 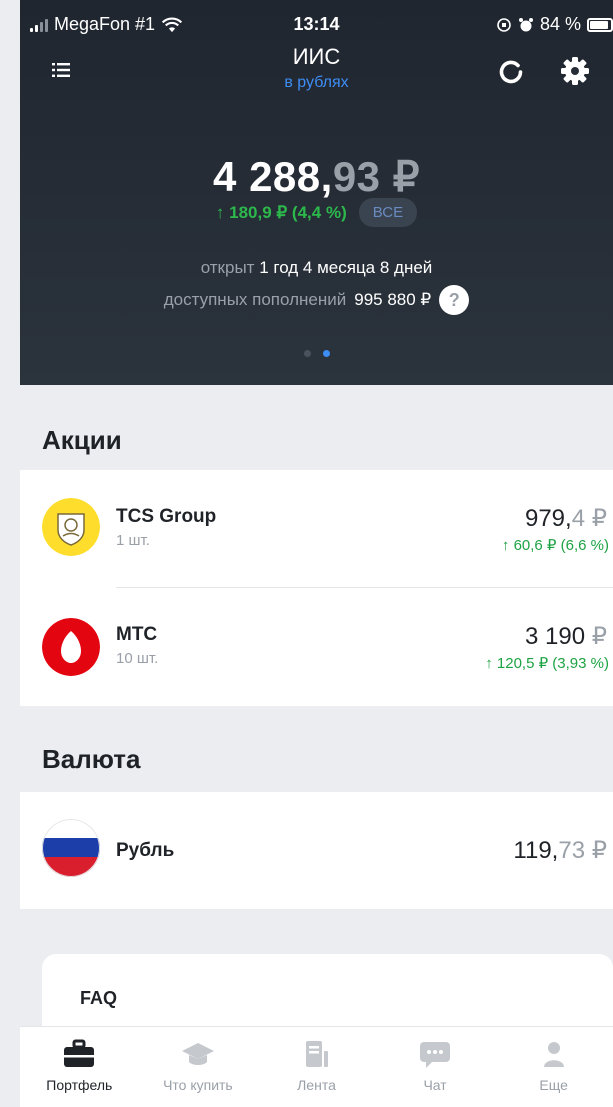 What do you see at coordinates (511, 72) in the screenshot?
I see `refresh-icon` at bounding box center [511, 72].